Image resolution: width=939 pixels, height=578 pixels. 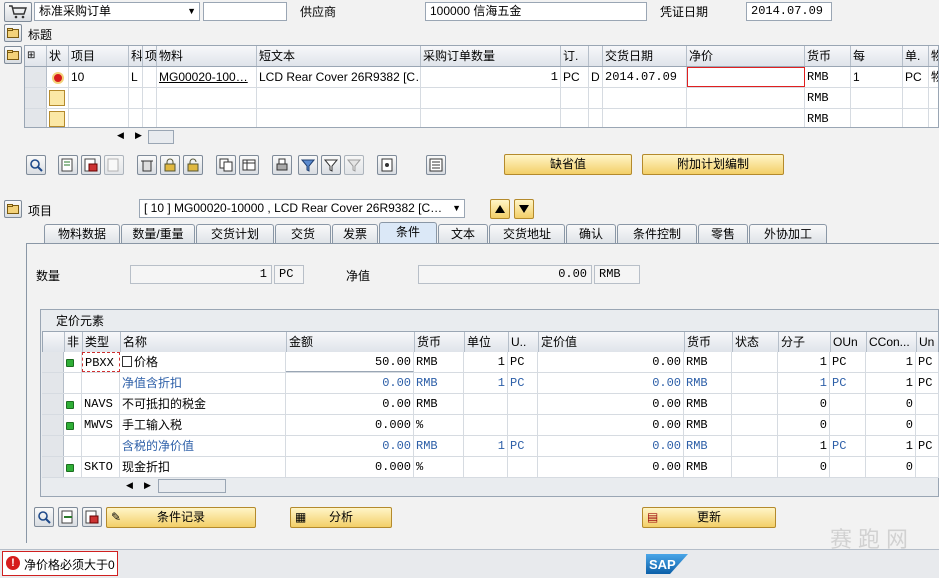 What do you see at coordinates (99, 56) in the screenshot?
I see `col-item: 项目` at bounding box center [99, 56].